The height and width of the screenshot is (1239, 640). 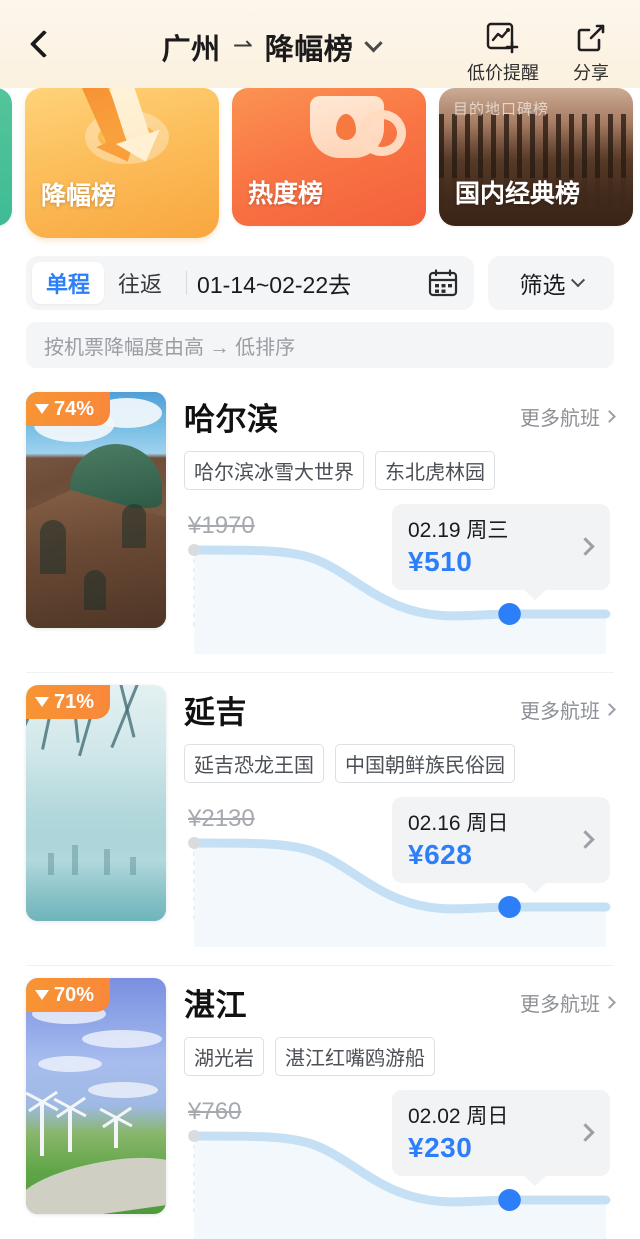 What do you see at coordinates (458, 530) in the screenshot?
I see `tooltip-date: 02.19 周三` at bounding box center [458, 530].